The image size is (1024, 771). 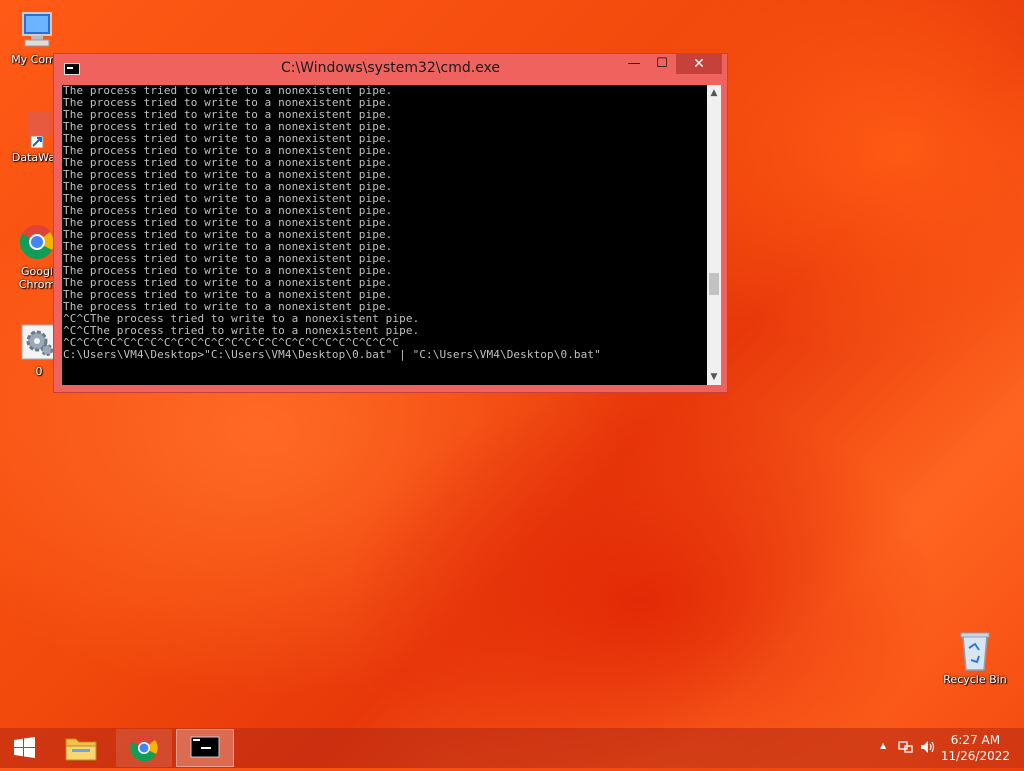 I want to click on desktop-icon-recycle-bin: Recycle Bin, so click(x=975, y=658).